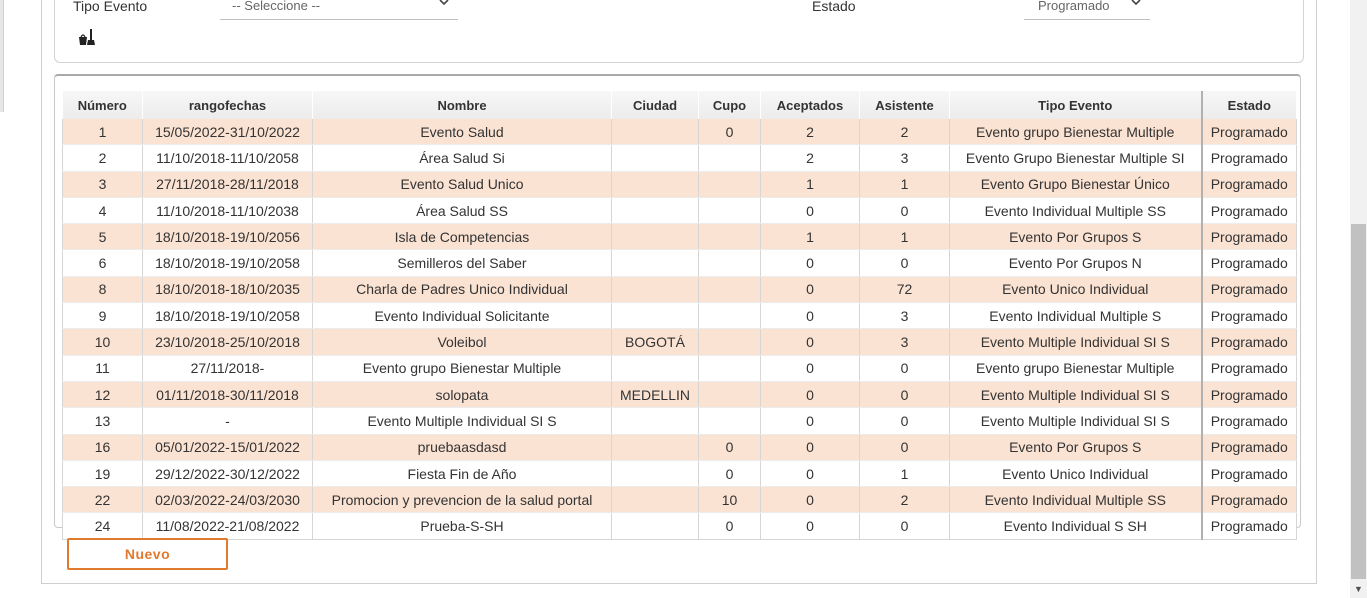 The width and height of the screenshot is (1367, 598). What do you see at coordinates (102, 263) in the screenshot?
I see `cell-numero: 6` at bounding box center [102, 263].